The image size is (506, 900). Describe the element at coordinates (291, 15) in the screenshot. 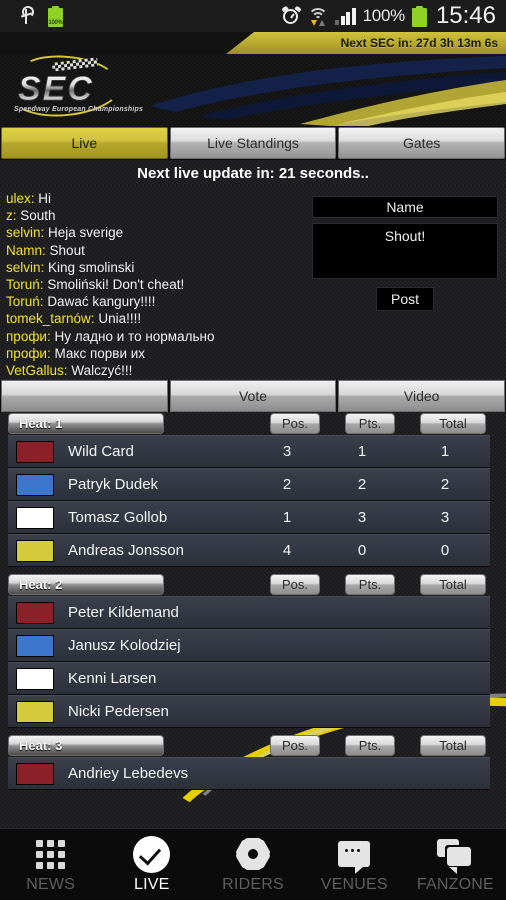

I see `alarm-clock-icon` at that location.